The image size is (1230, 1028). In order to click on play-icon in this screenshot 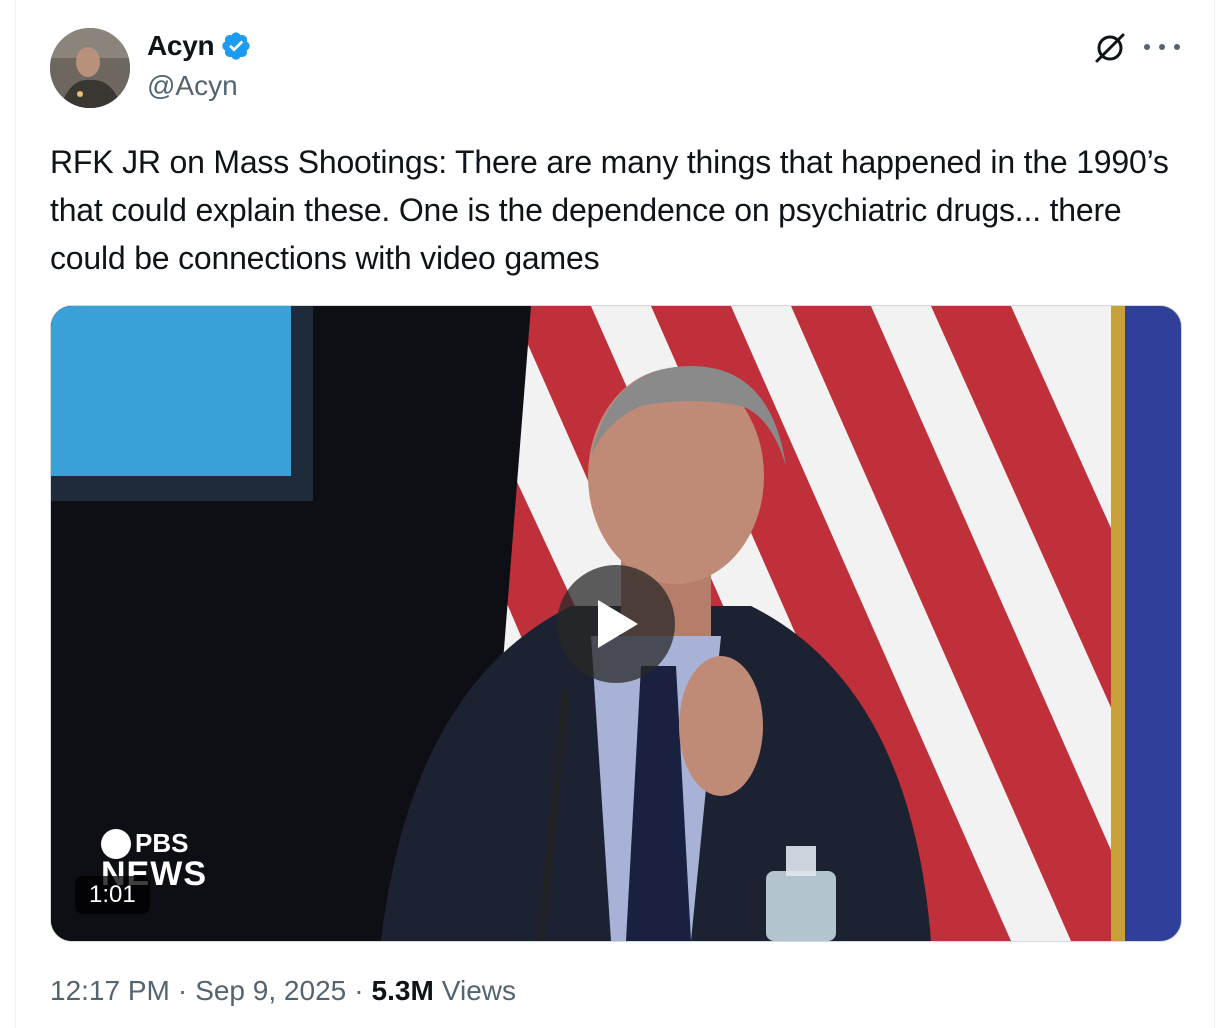, I will do `click(618, 624)`.